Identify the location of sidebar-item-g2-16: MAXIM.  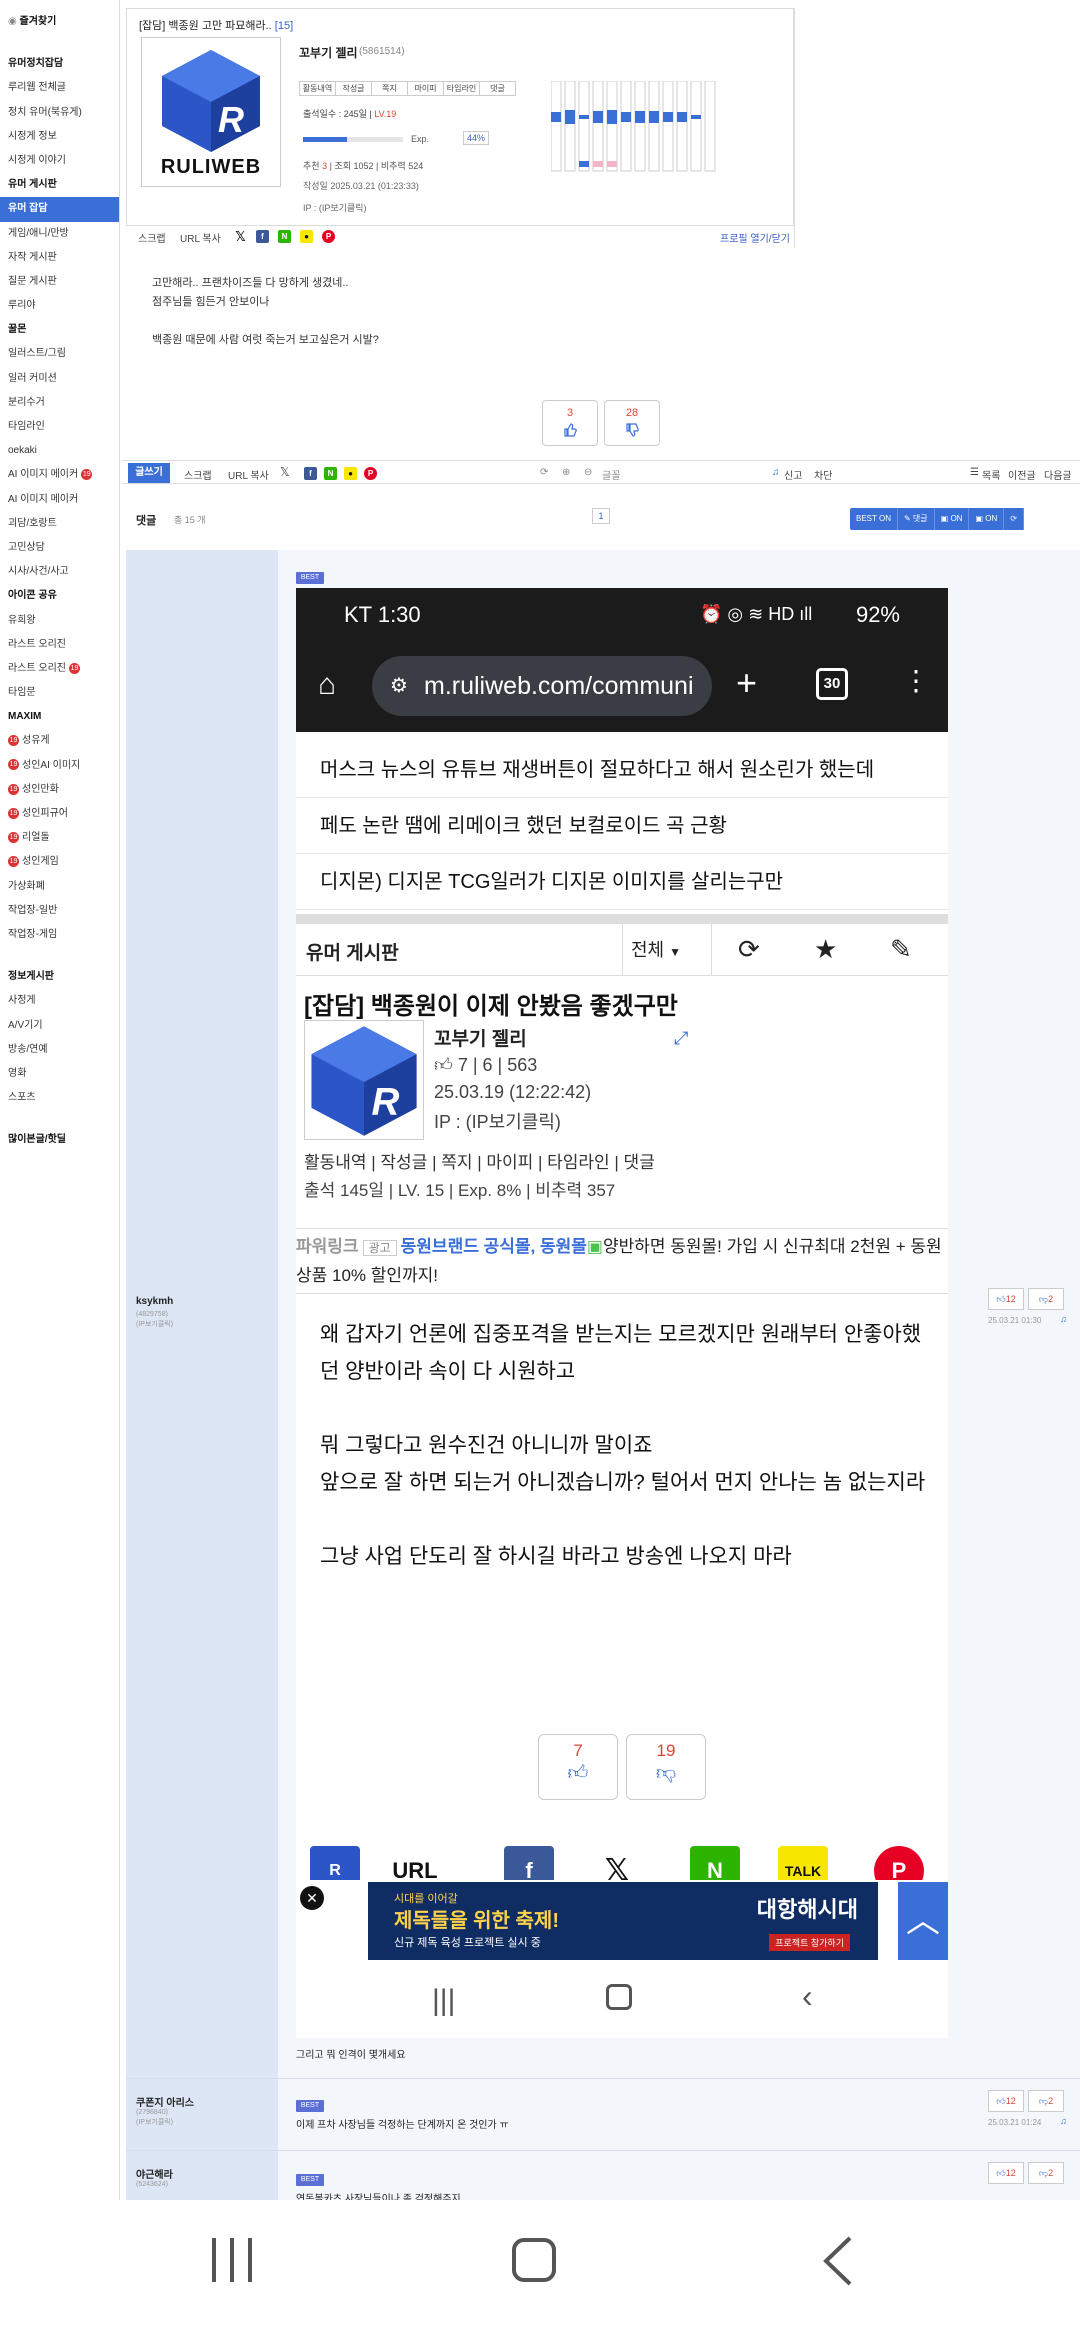
(59, 717).